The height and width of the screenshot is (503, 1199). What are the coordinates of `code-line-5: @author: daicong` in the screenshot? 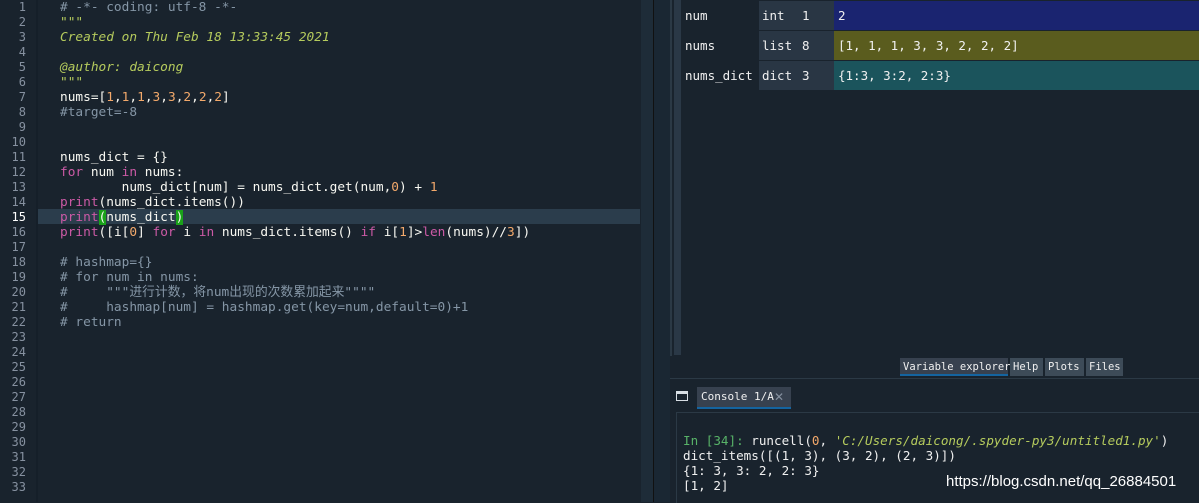 It's located at (121, 67).